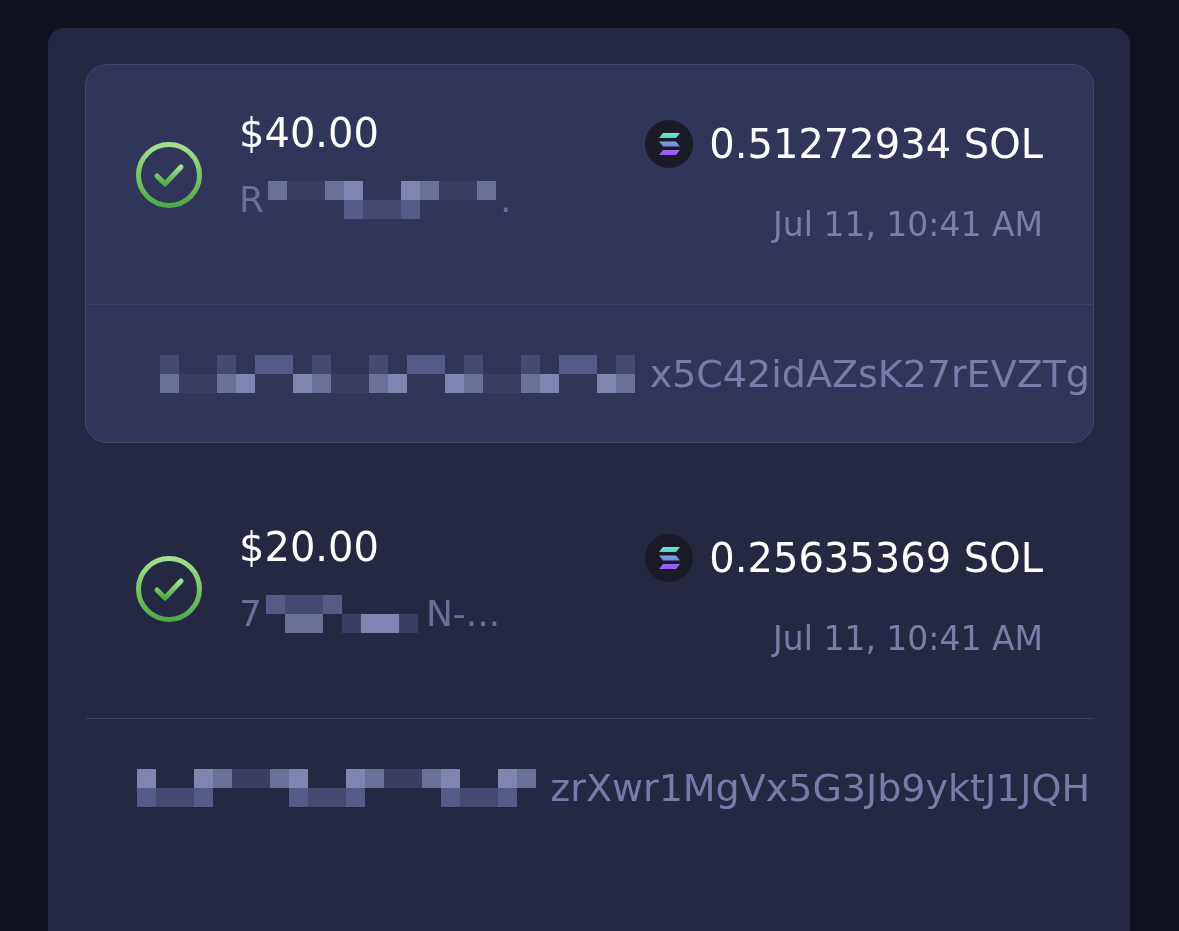 This screenshot has height=931, width=1179. I want to click on amount-text: $40.00, so click(309, 133).